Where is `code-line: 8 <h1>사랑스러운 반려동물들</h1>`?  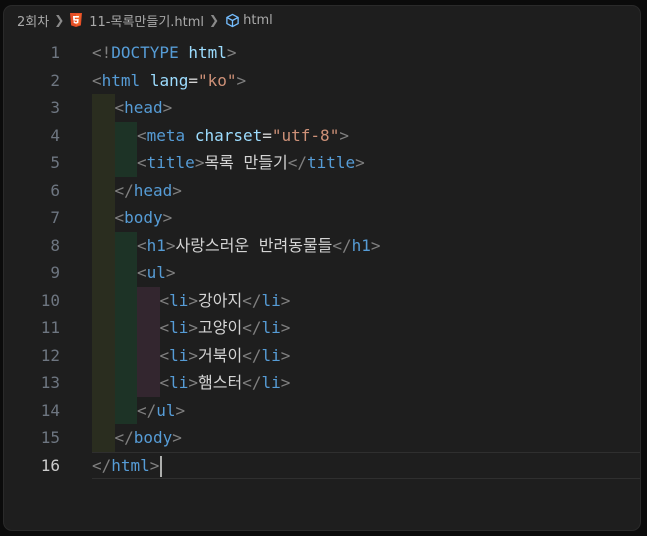
code-line: 8 <h1>사랑스러운 반려동물들</h1> is located at coordinates (322, 246).